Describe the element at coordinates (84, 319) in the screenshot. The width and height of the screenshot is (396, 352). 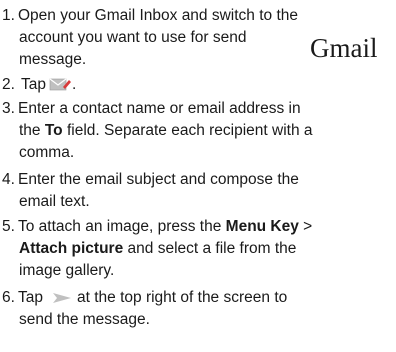
I see `step-text-line: send the message.` at that location.